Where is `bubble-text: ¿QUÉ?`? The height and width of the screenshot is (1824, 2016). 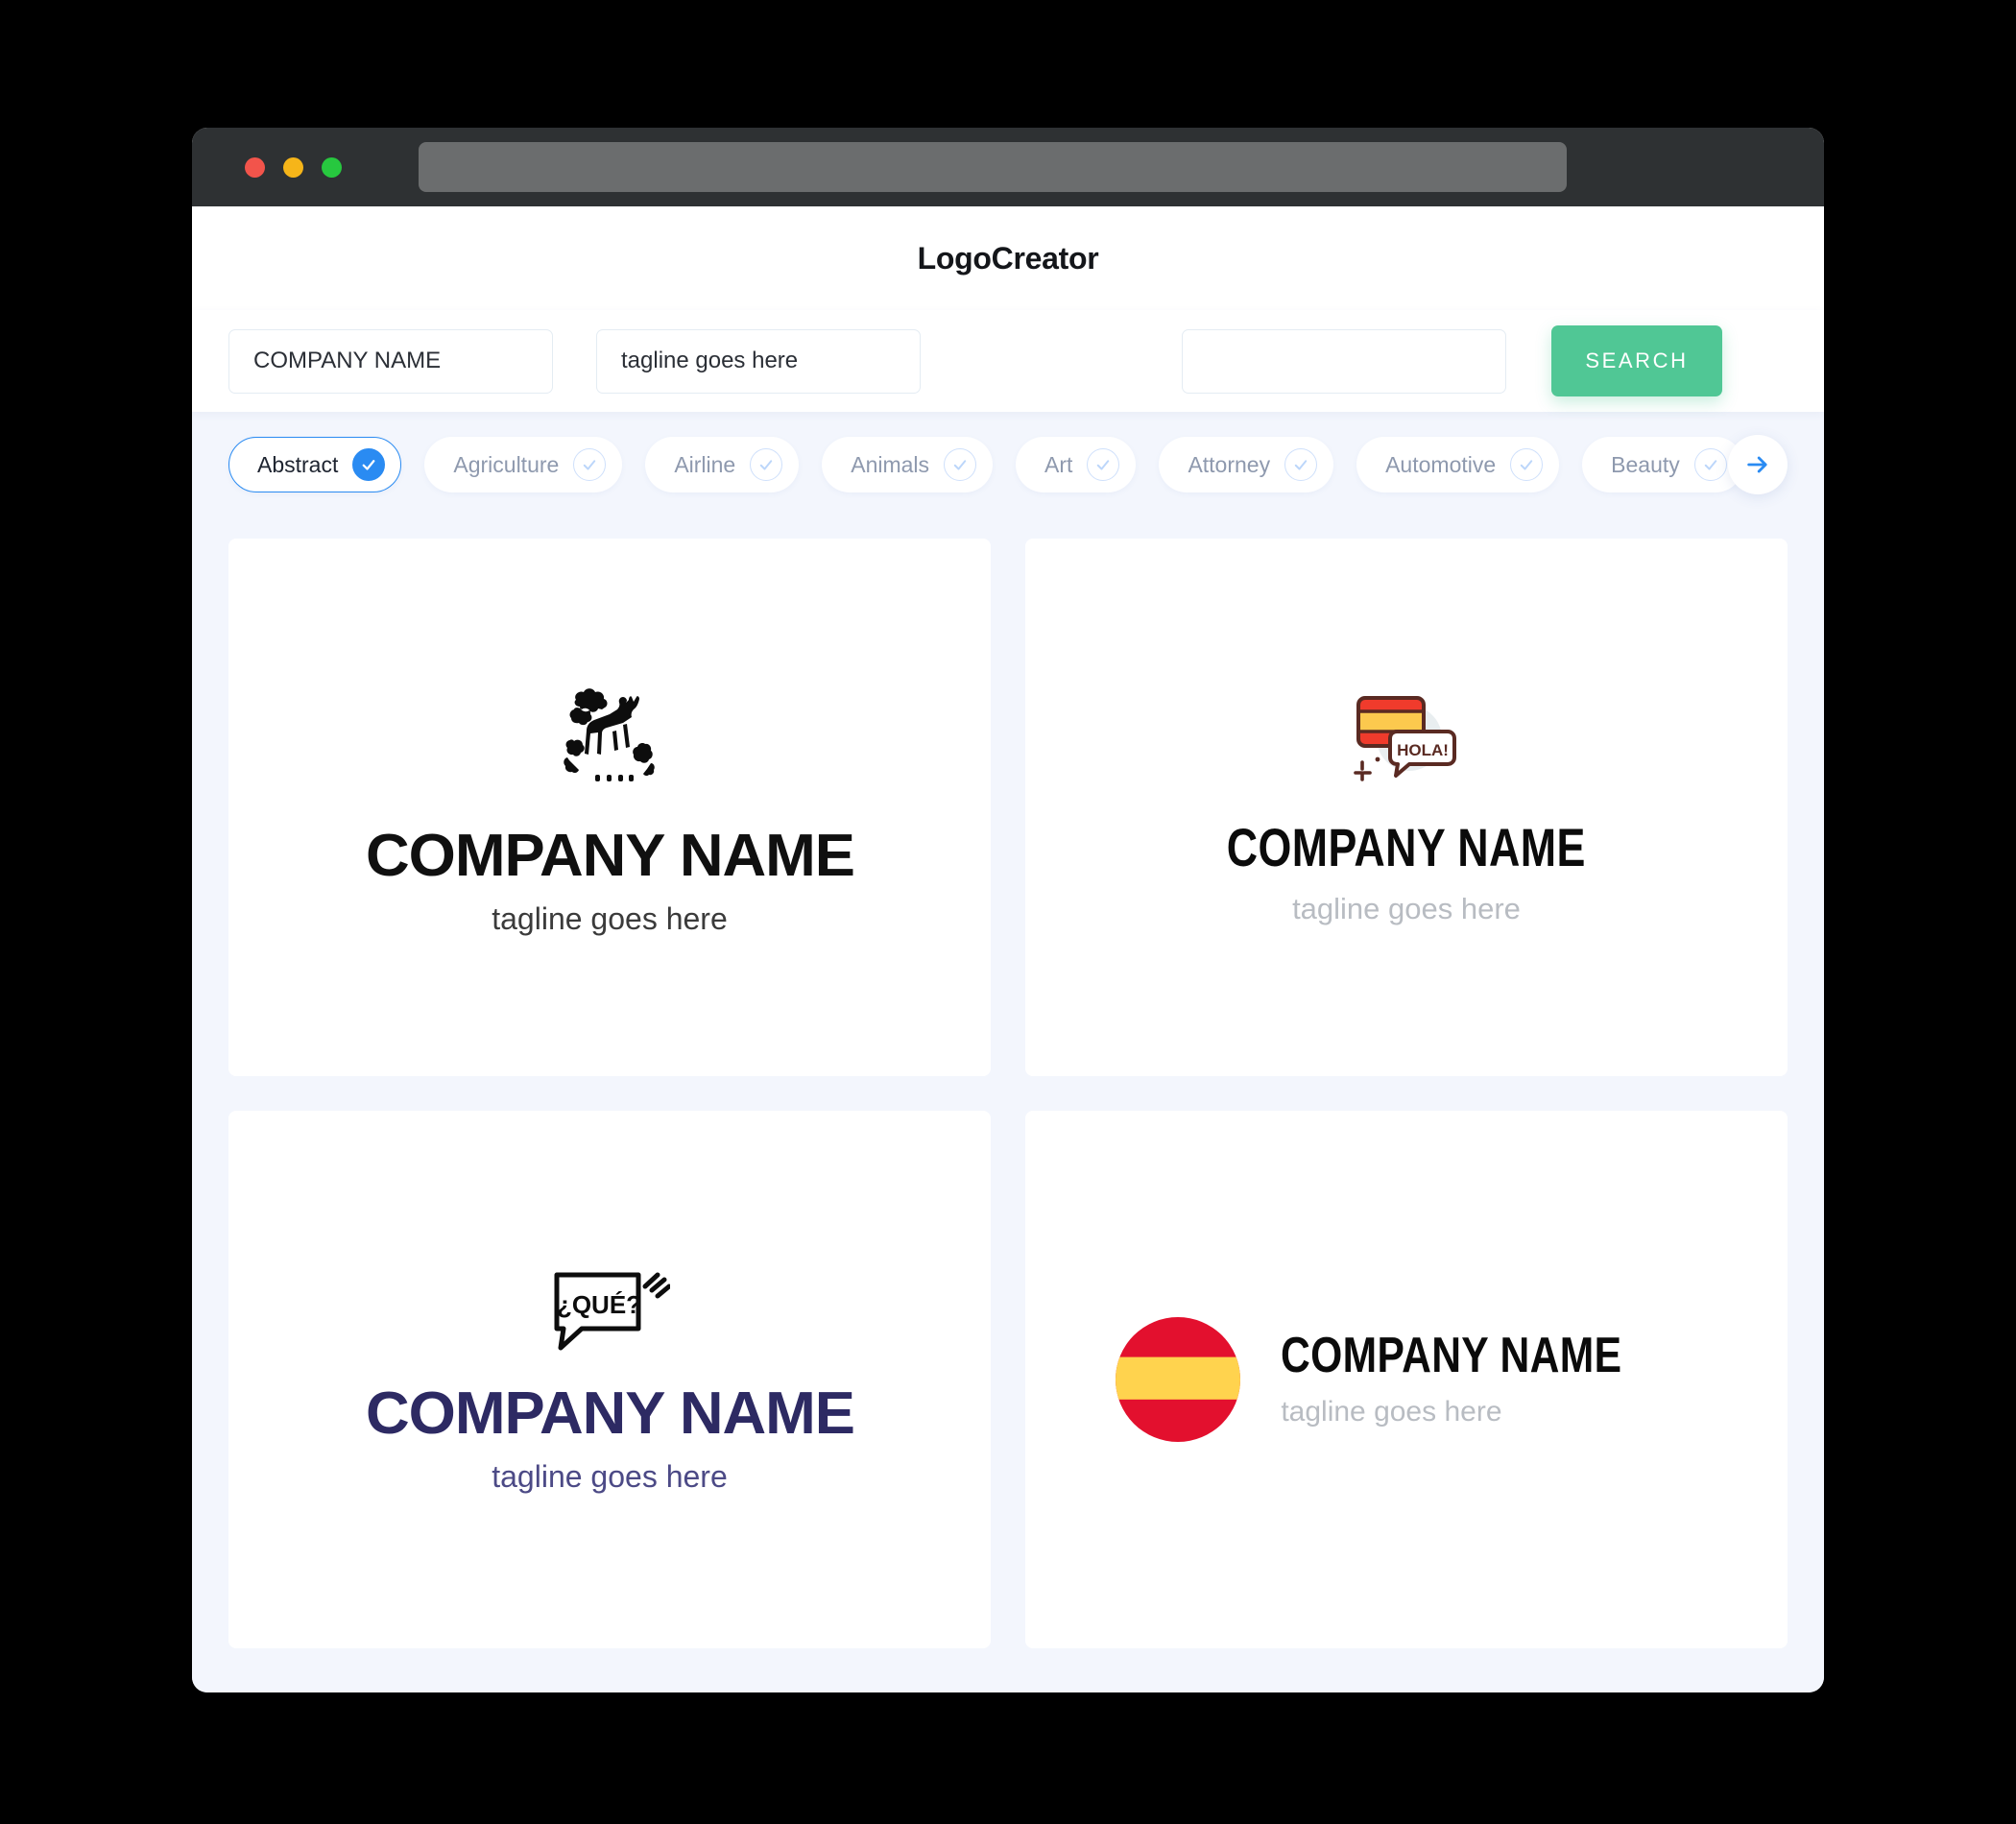 bubble-text: ¿QUÉ? is located at coordinates (599, 1304).